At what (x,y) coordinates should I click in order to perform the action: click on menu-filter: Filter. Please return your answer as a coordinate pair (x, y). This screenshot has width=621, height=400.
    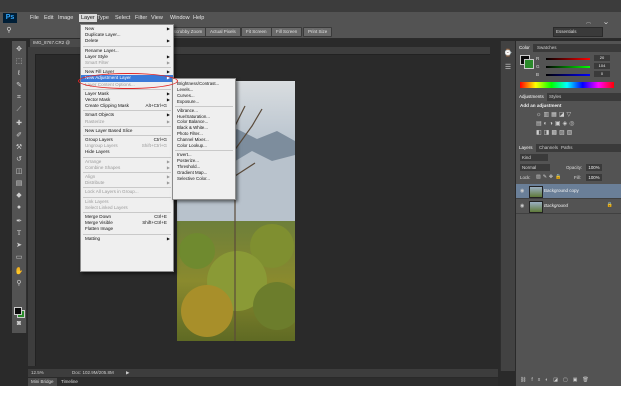
    Looking at the image, I should click on (141, 18).